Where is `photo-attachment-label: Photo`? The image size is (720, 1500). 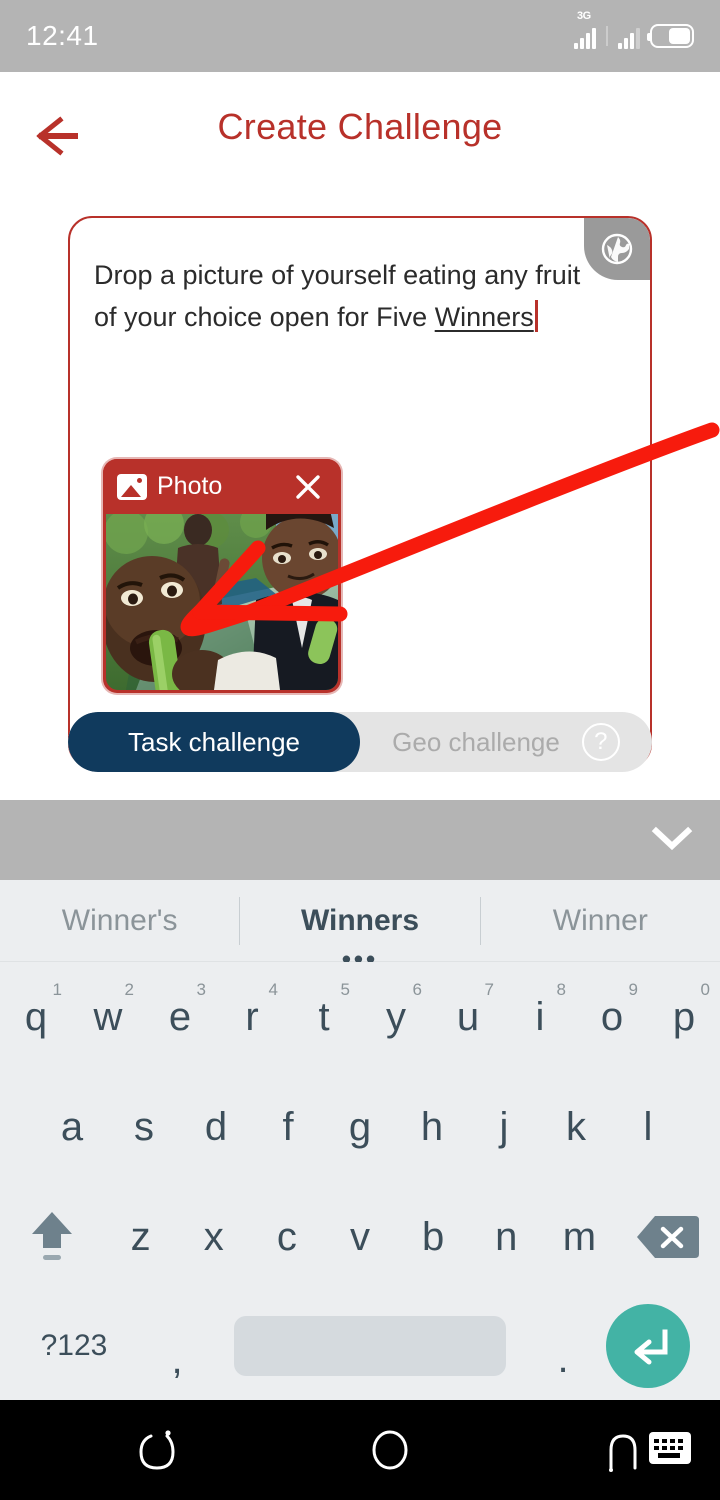 photo-attachment-label: Photo is located at coordinates (190, 486).